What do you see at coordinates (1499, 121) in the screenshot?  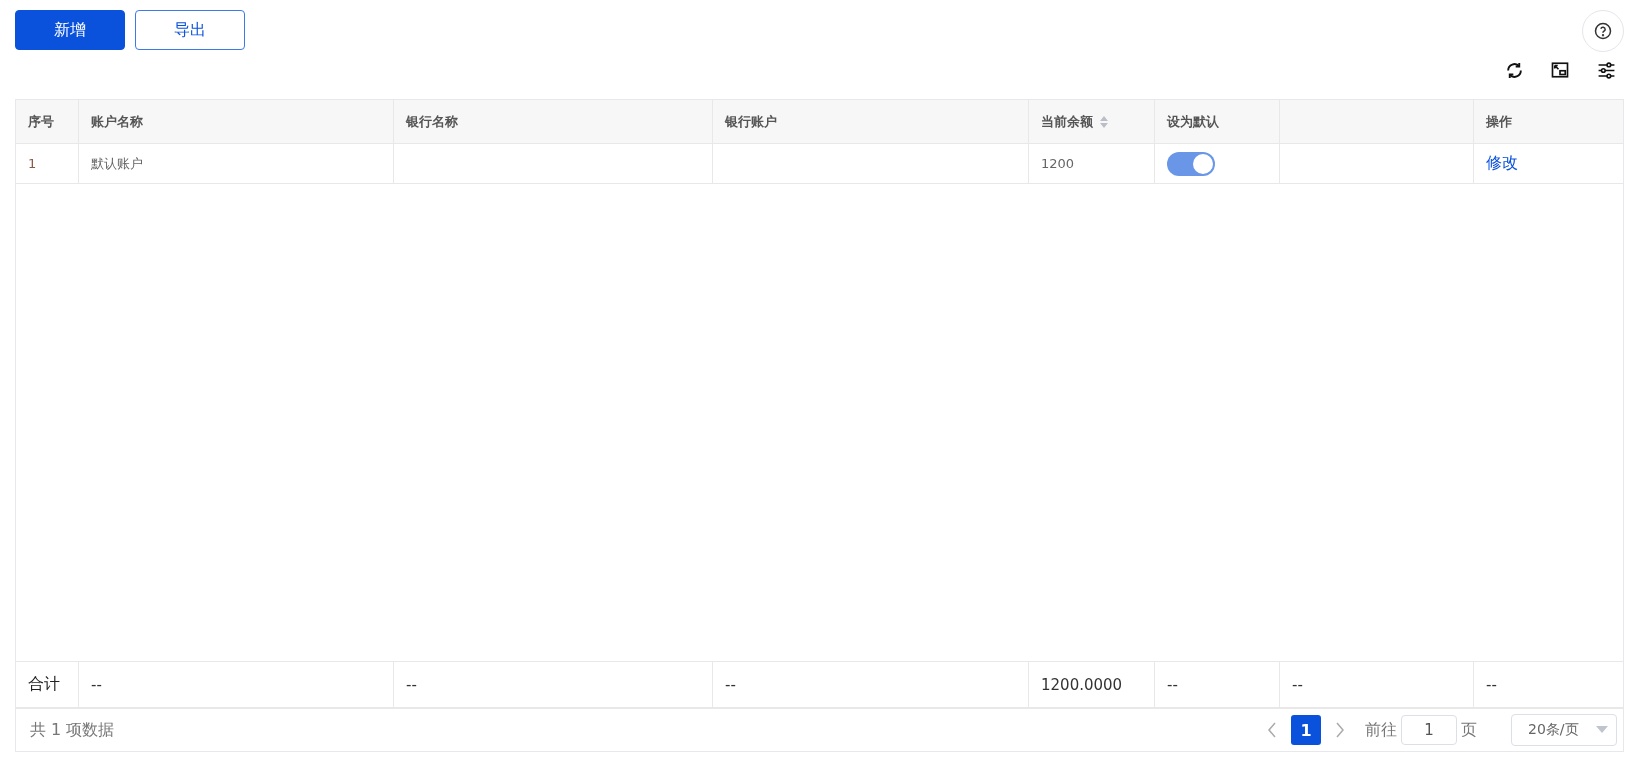 I see `column-header: 操作` at bounding box center [1499, 121].